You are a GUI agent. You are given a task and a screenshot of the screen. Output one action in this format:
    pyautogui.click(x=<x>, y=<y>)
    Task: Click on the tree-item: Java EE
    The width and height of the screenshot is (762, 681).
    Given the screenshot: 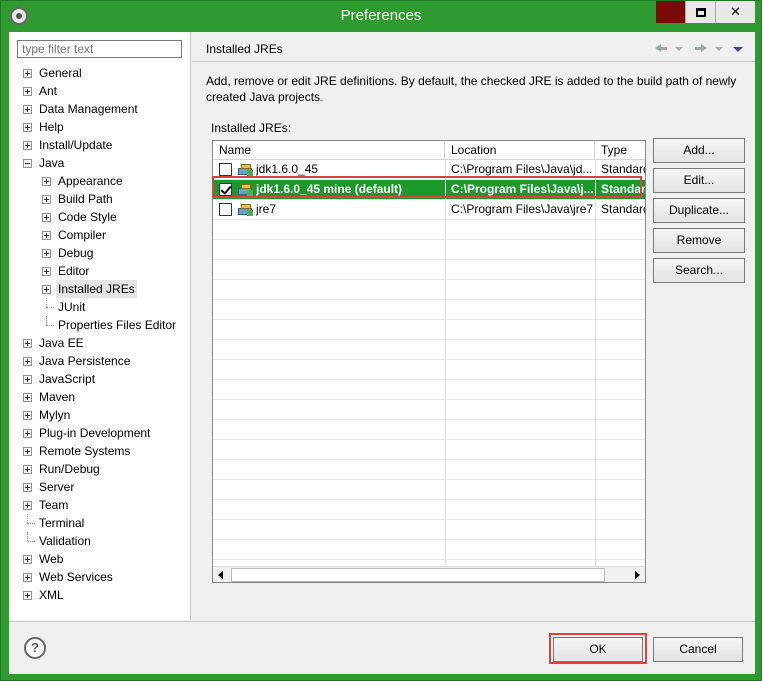 What is the action you would take?
    pyautogui.click(x=100, y=343)
    